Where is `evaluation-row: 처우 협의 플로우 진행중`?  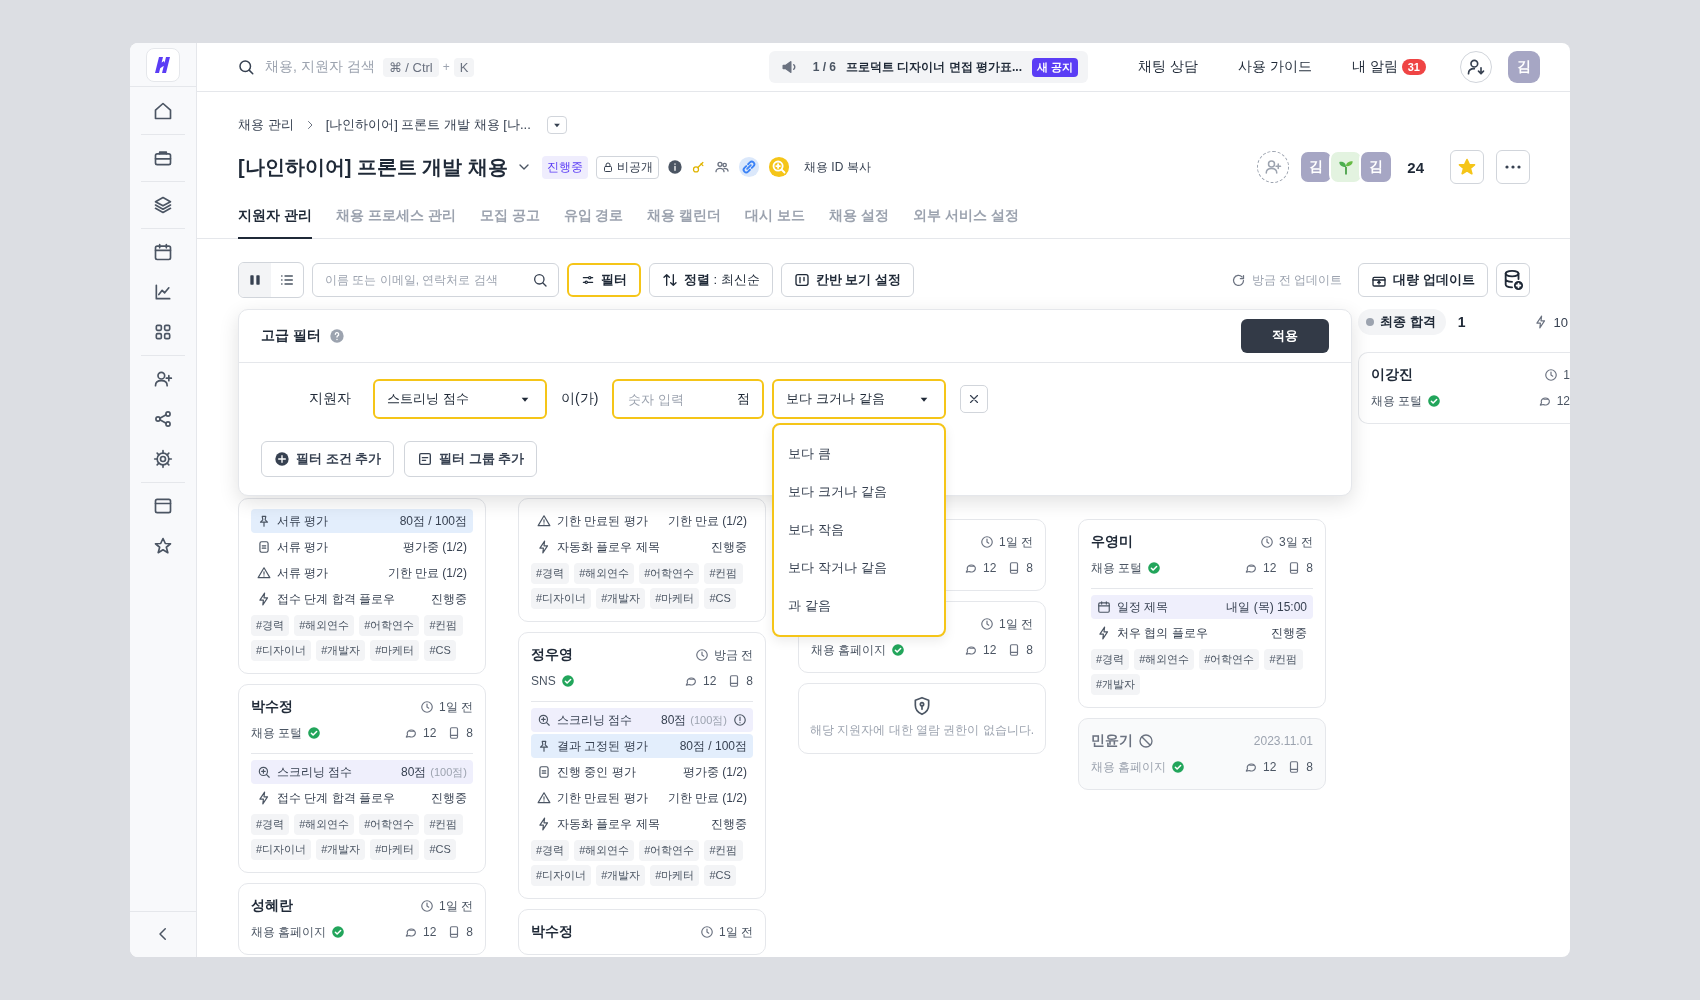
evaluation-row: 처우 협의 플로우 진행중 is located at coordinates (1202, 633).